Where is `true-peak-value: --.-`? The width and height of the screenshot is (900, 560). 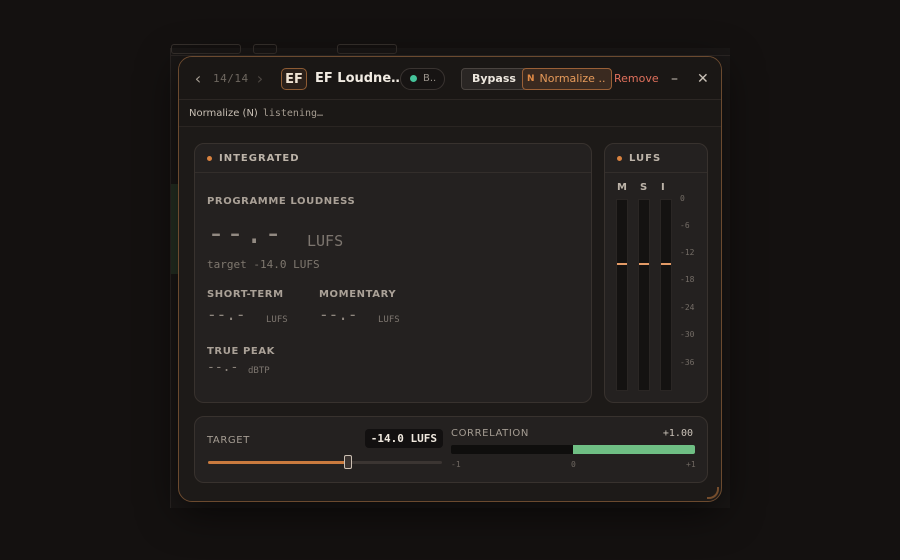
true-peak-value: --.- is located at coordinates (223, 367).